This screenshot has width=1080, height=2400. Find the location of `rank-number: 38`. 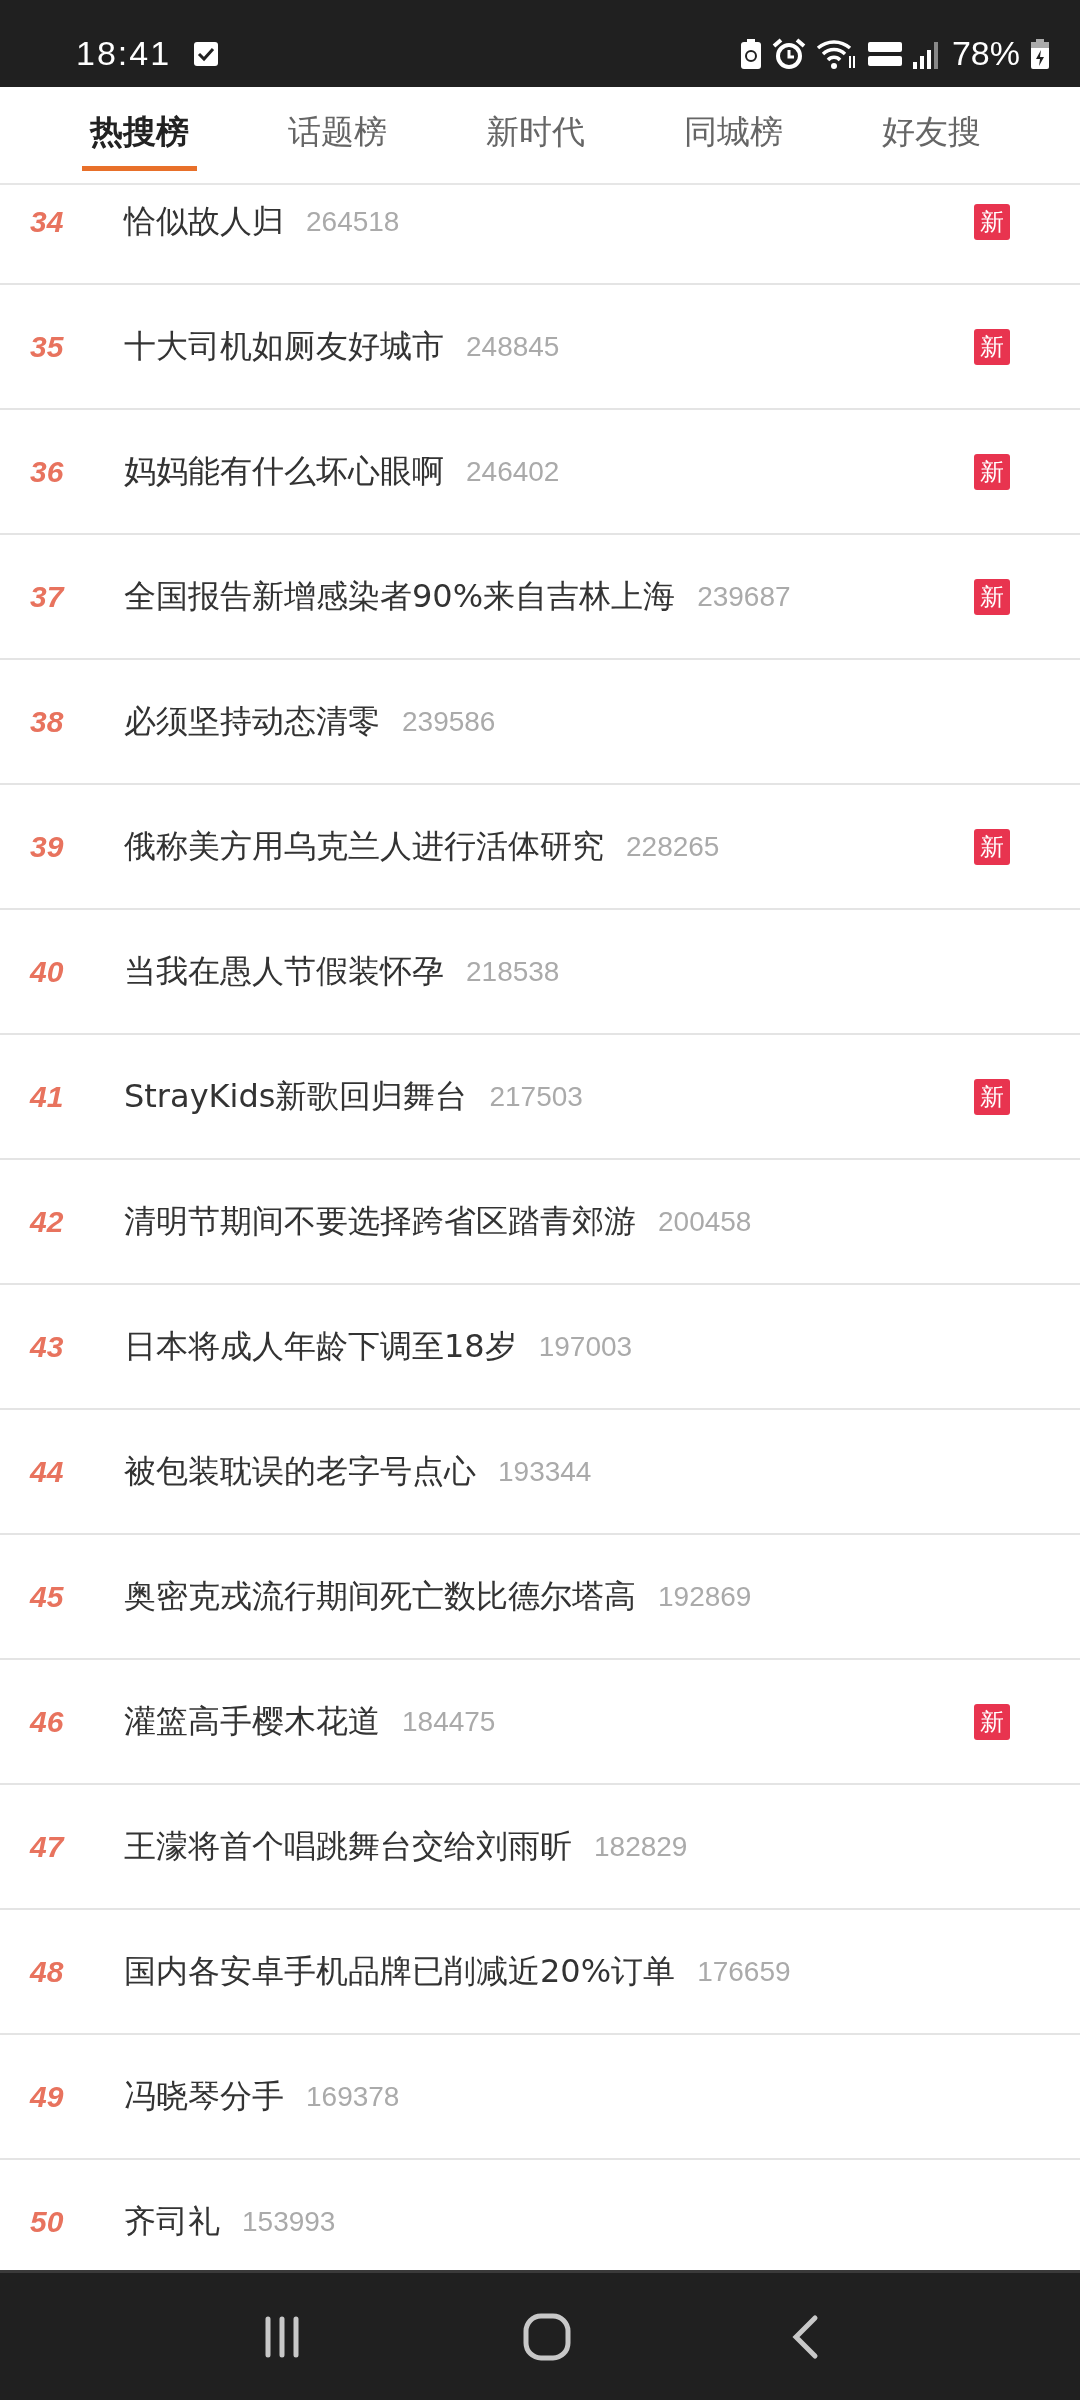

rank-number: 38 is located at coordinates (47, 721).